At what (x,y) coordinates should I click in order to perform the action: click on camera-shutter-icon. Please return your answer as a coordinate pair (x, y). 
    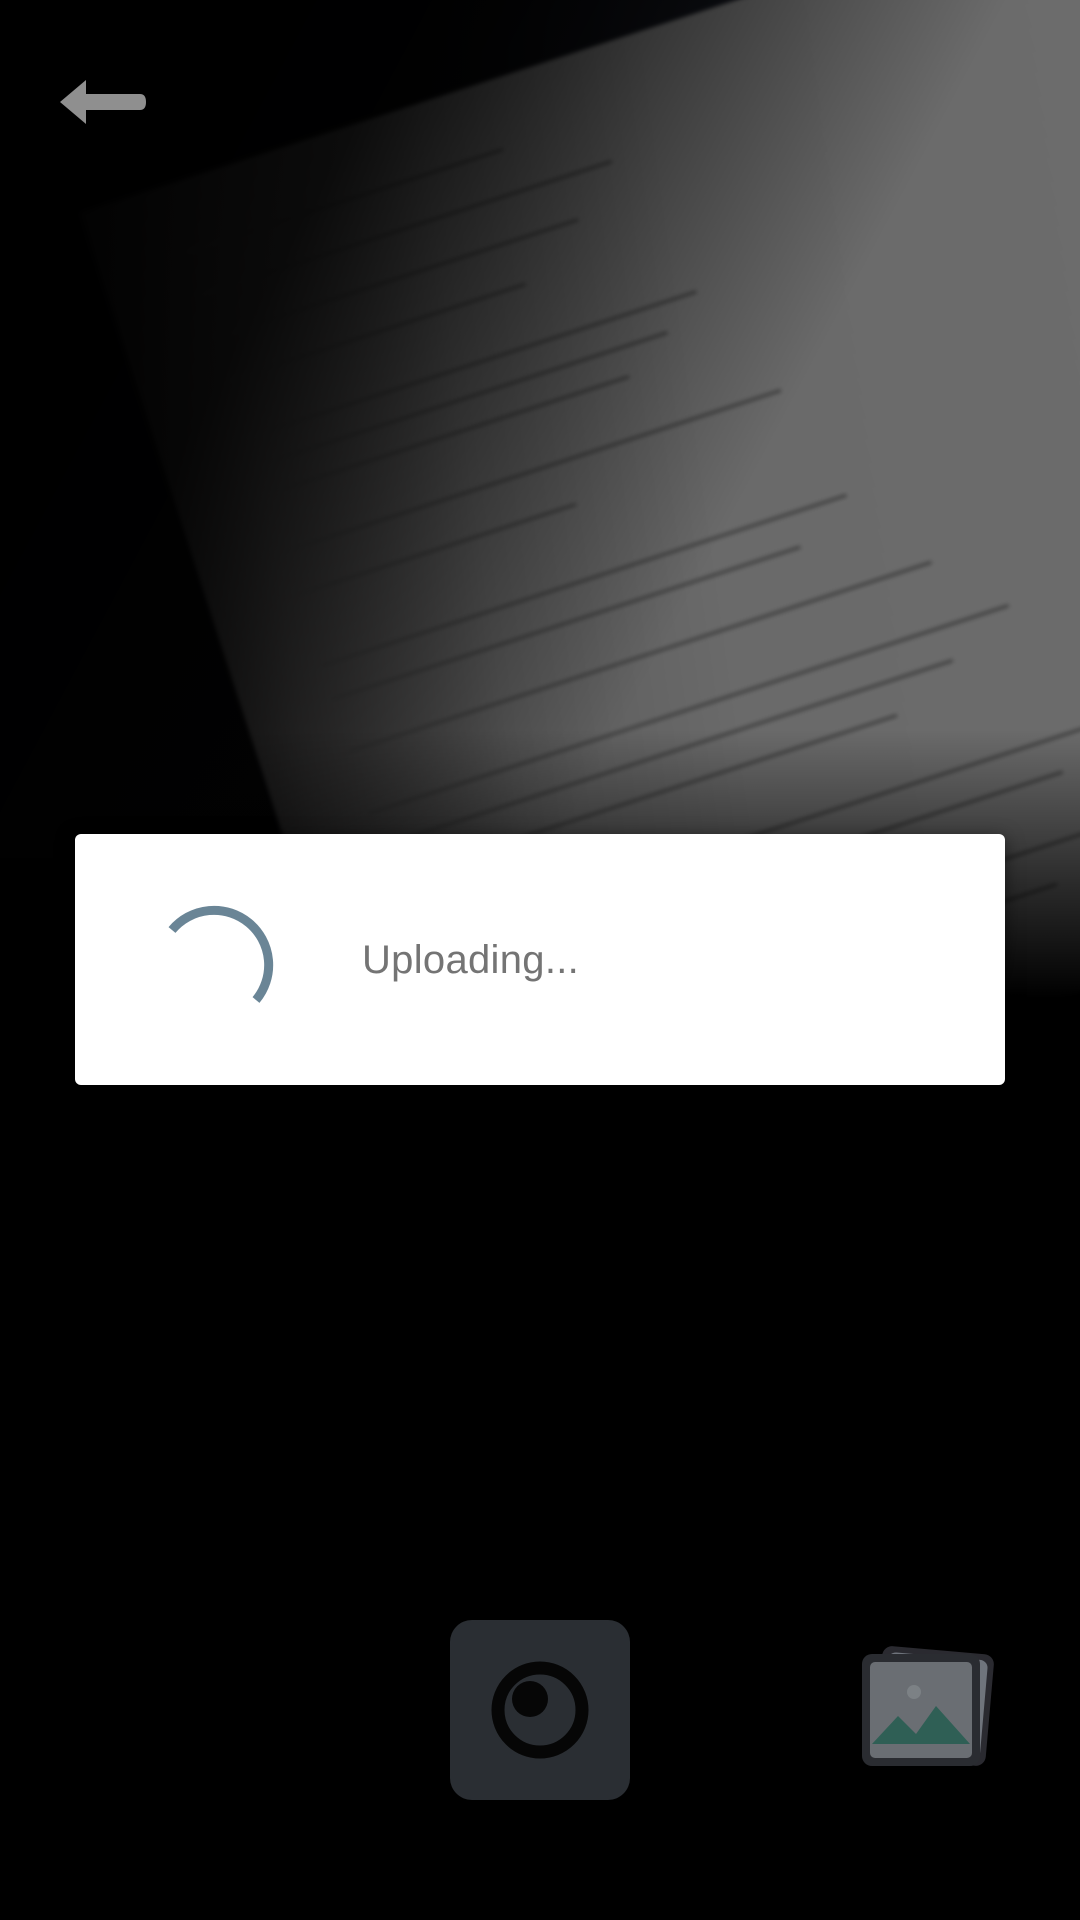
    Looking at the image, I should click on (540, 1710).